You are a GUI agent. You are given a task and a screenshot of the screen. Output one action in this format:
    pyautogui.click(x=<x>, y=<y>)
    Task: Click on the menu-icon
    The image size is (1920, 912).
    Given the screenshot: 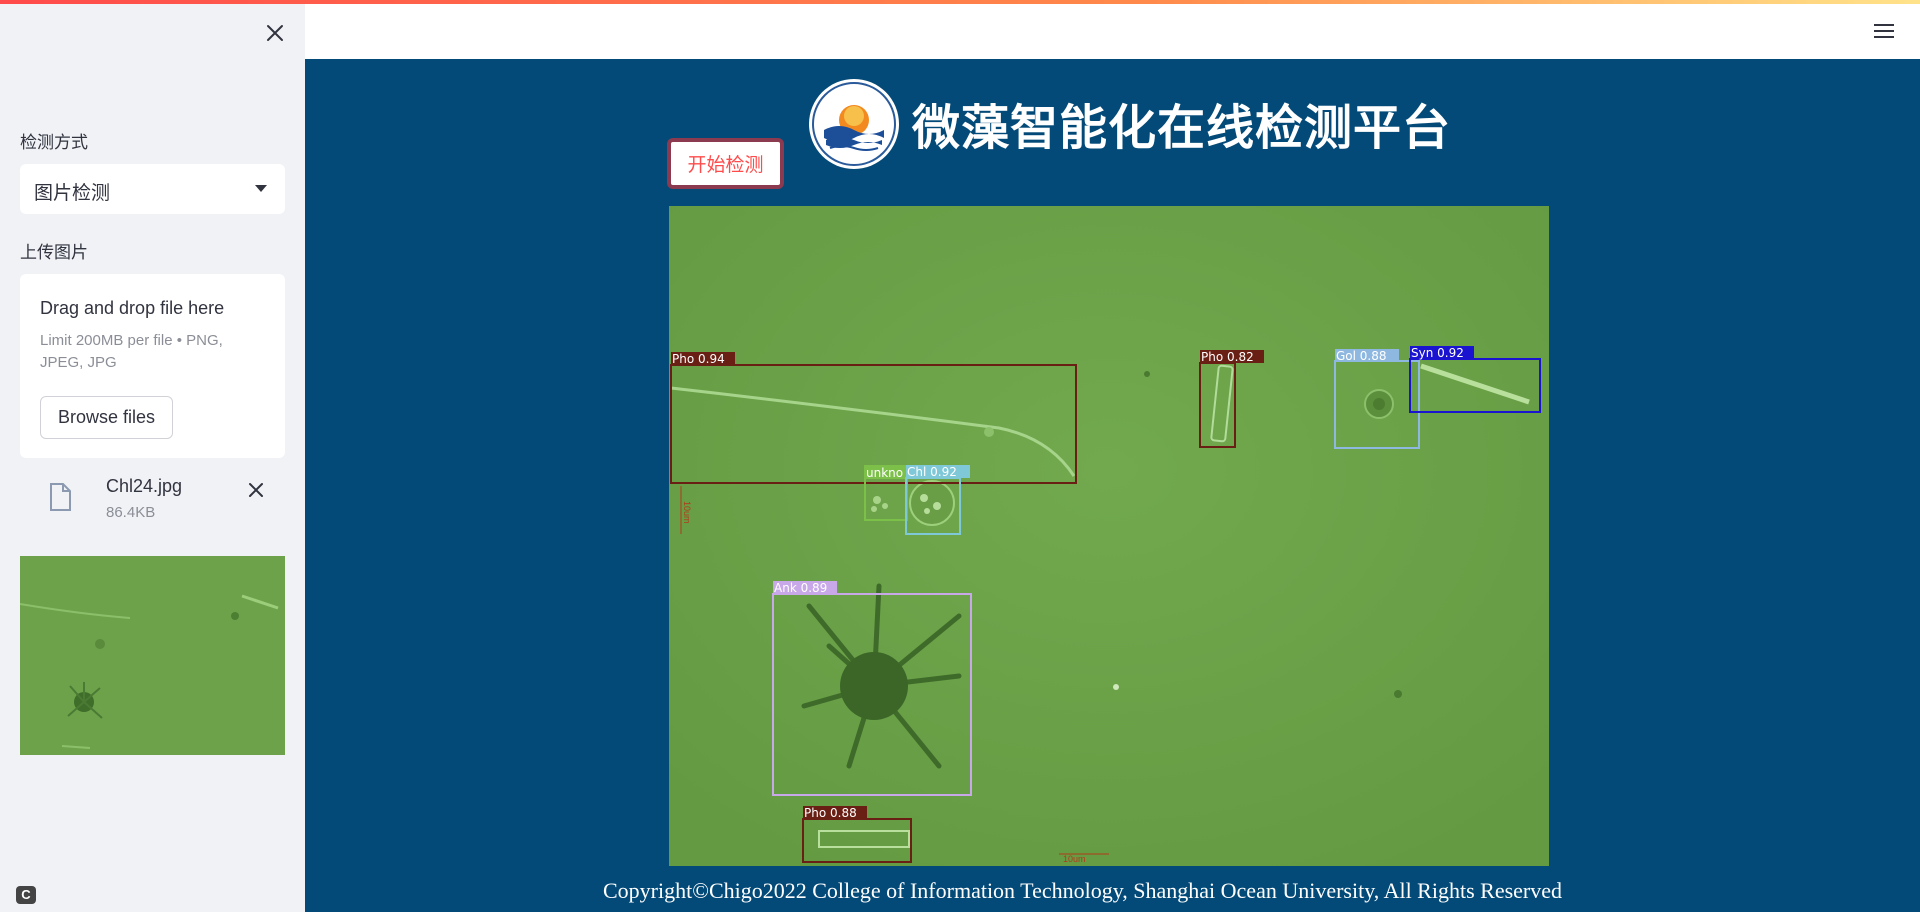 What is the action you would take?
    pyautogui.click(x=1884, y=32)
    